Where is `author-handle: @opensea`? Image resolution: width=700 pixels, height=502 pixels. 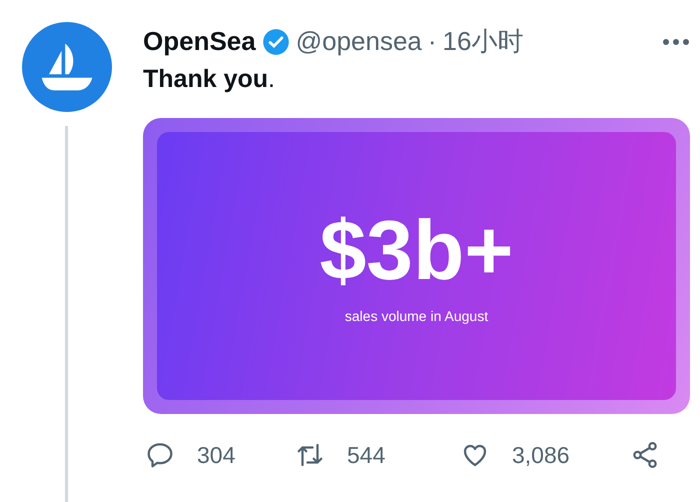 author-handle: @opensea is located at coordinates (359, 41).